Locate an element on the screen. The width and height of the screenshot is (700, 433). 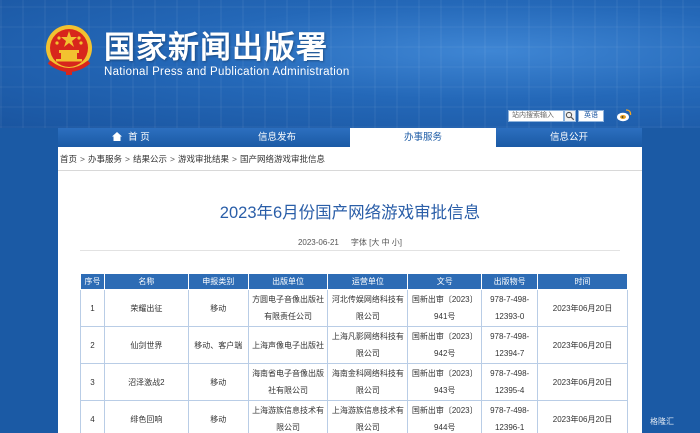
cell-operator: 上海游族信息技术有限公司 is located at coordinates (368, 416).